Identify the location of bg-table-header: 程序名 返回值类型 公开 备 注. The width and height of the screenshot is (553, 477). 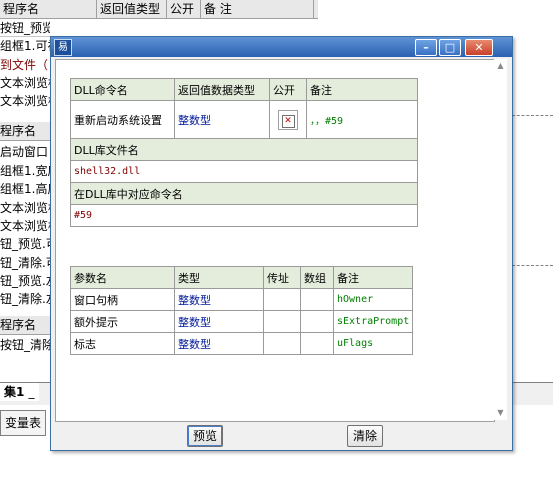
(159, 9).